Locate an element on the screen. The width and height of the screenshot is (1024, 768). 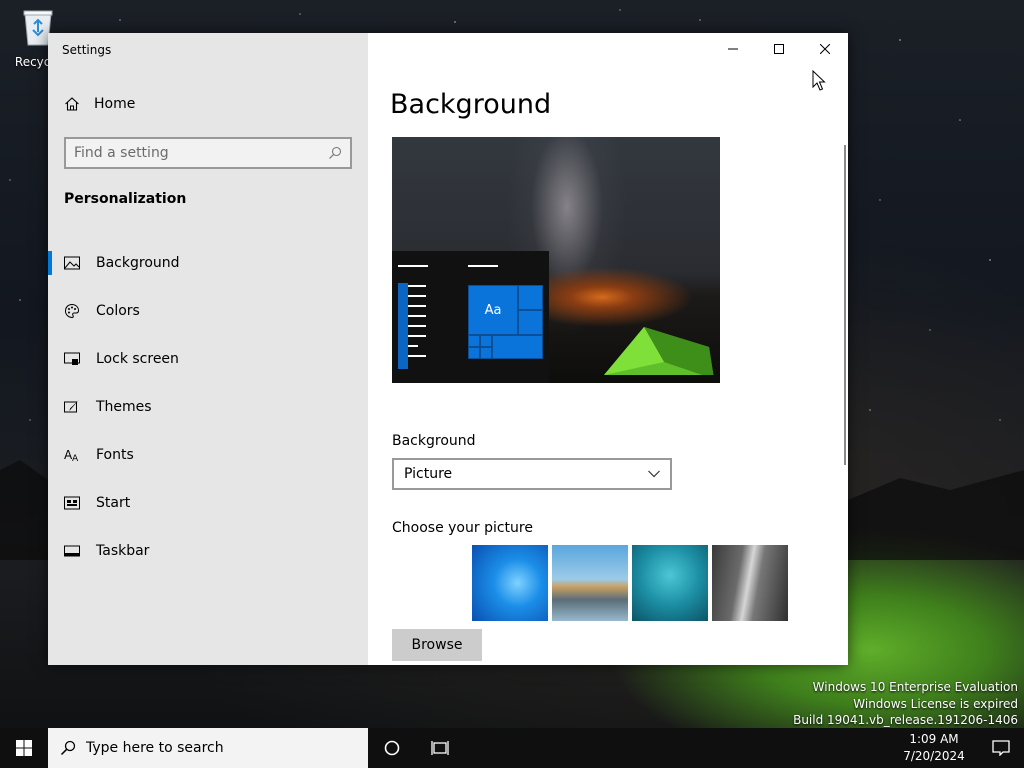
close-button is located at coordinates (825, 49).